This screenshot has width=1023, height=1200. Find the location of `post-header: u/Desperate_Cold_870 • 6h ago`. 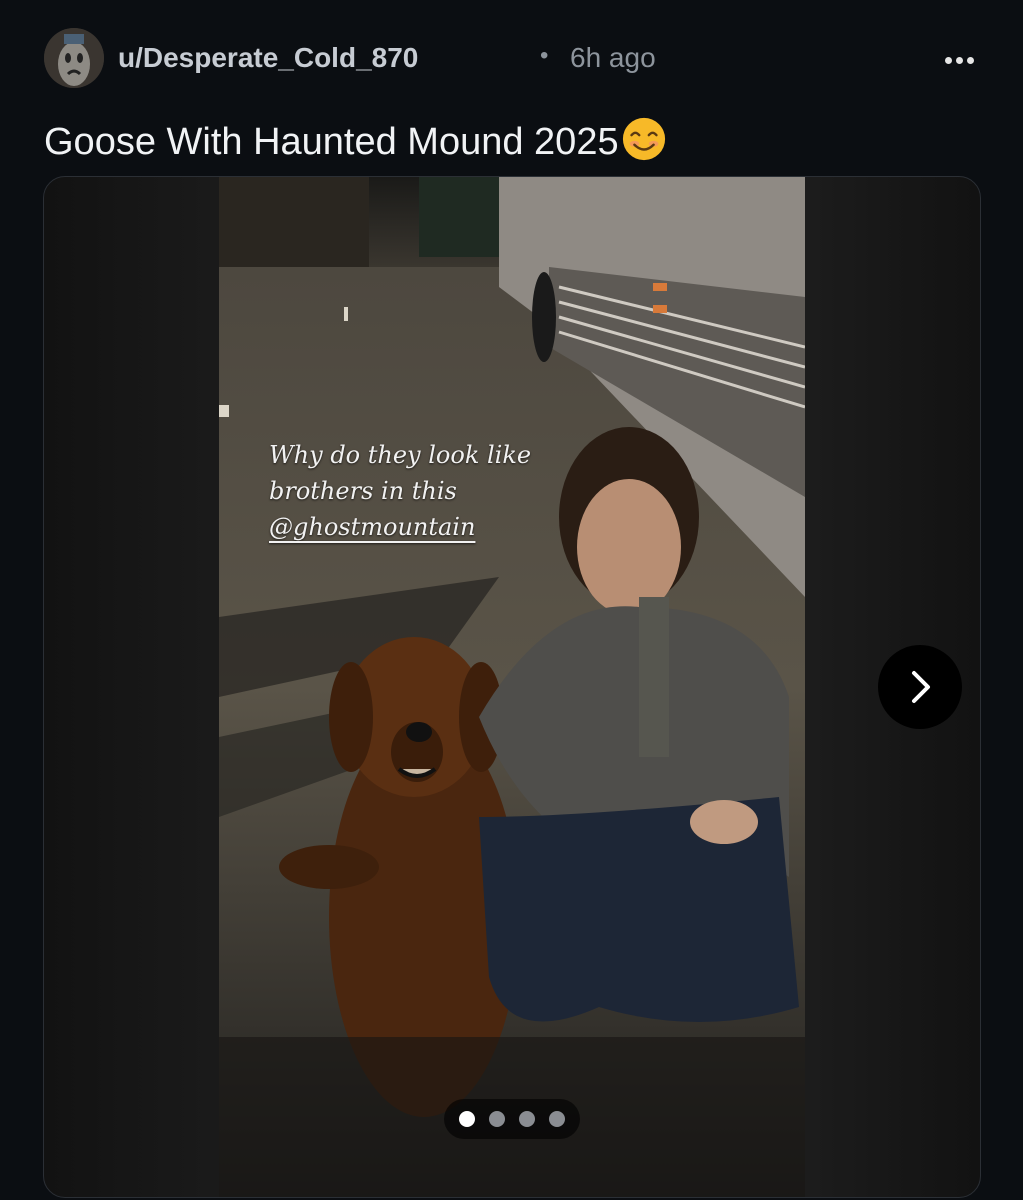

post-header: u/Desperate_Cold_870 • 6h ago is located at coordinates (514, 60).